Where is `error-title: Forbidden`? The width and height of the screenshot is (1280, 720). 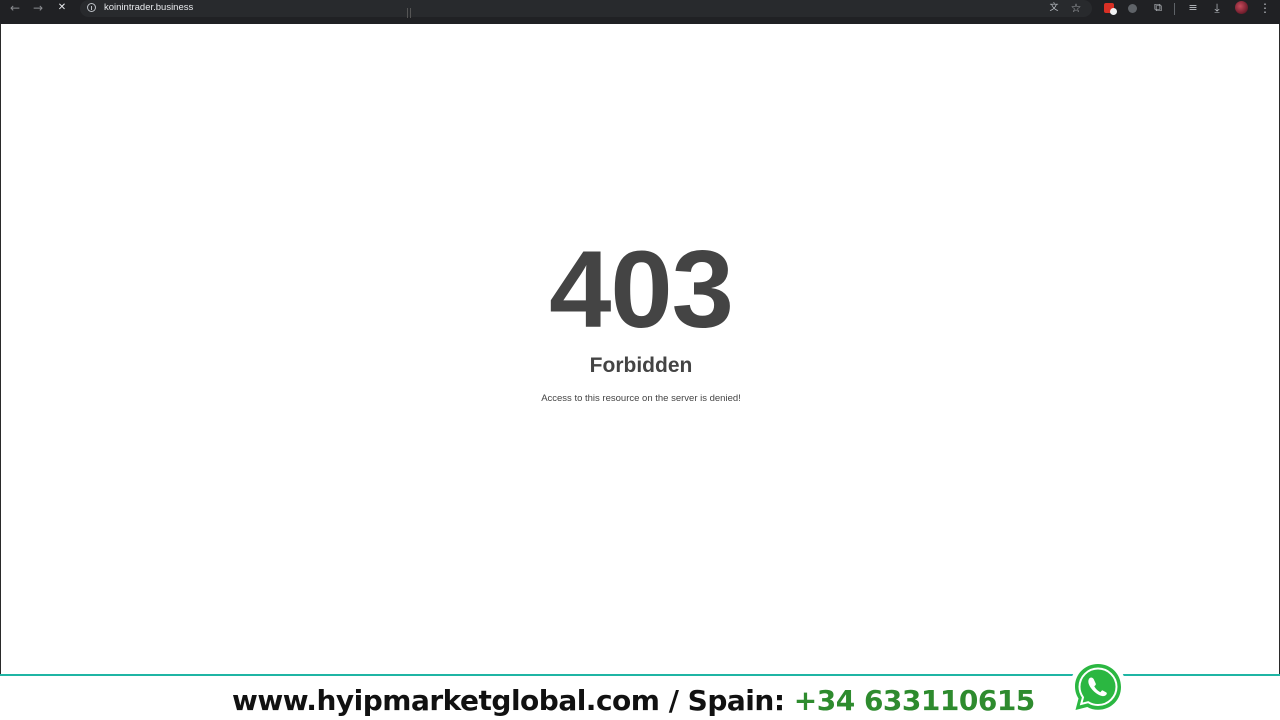
error-title: Forbidden is located at coordinates (641, 365).